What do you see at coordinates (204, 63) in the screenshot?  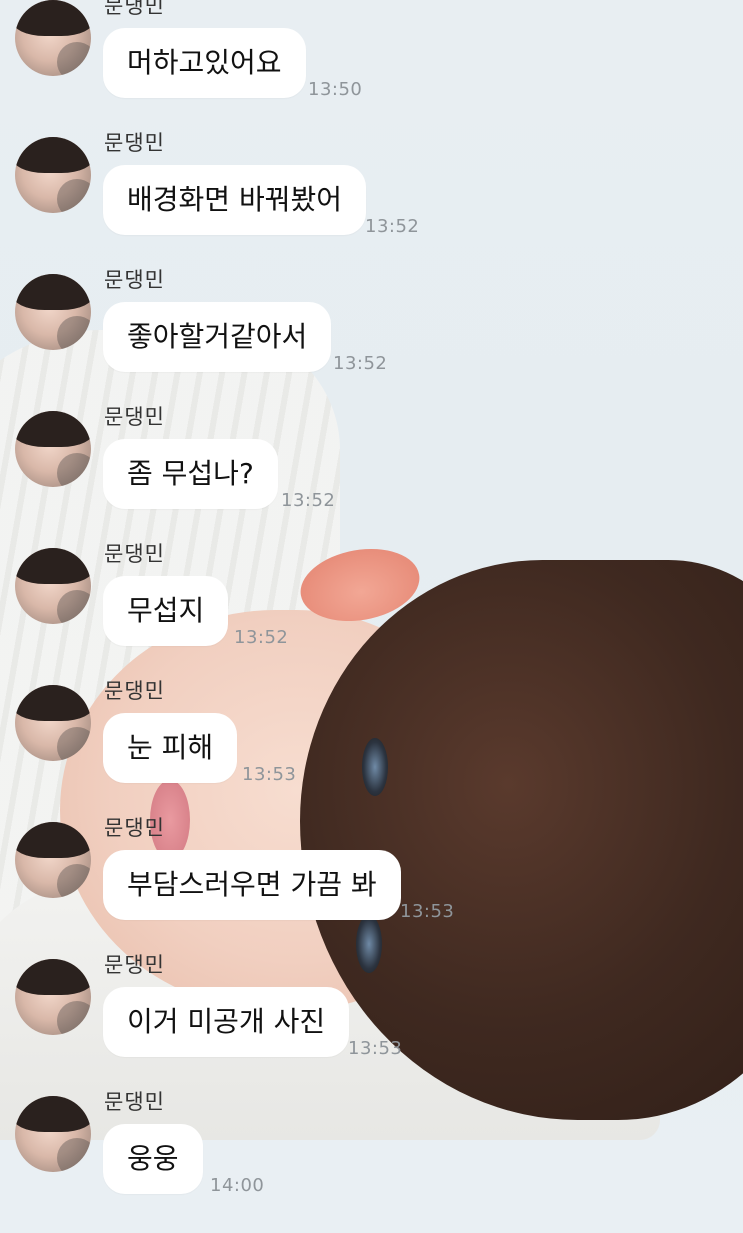 I see `message-bubble: 머하고있어요` at bounding box center [204, 63].